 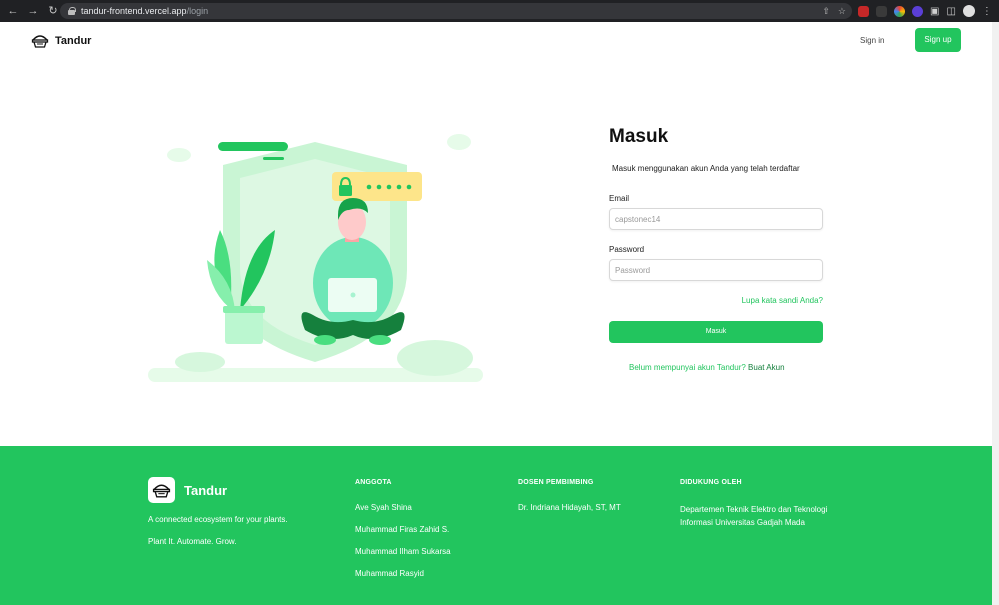 What do you see at coordinates (315, 258) in the screenshot?
I see `login-illustration` at bounding box center [315, 258].